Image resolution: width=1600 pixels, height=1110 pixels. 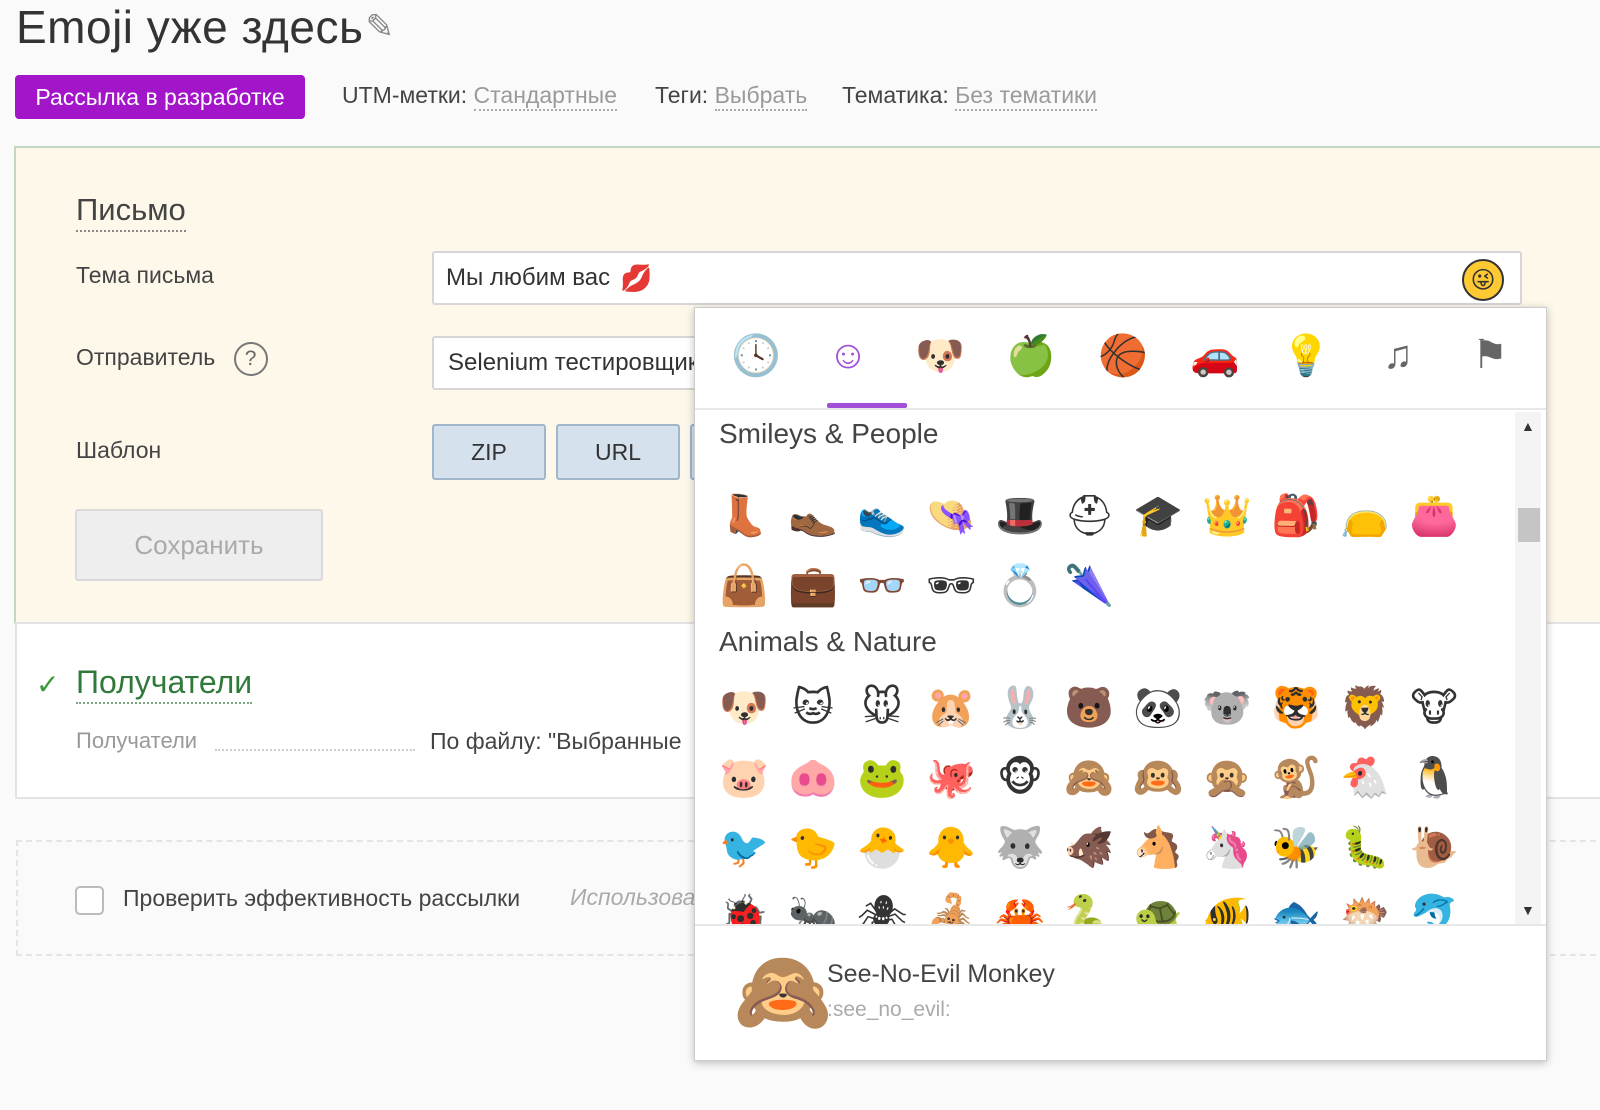 What do you see at coordinates (1158, 848) in the screenshot?
I see `emoji-horse: 🐴` at bounding box center [1158, 848].